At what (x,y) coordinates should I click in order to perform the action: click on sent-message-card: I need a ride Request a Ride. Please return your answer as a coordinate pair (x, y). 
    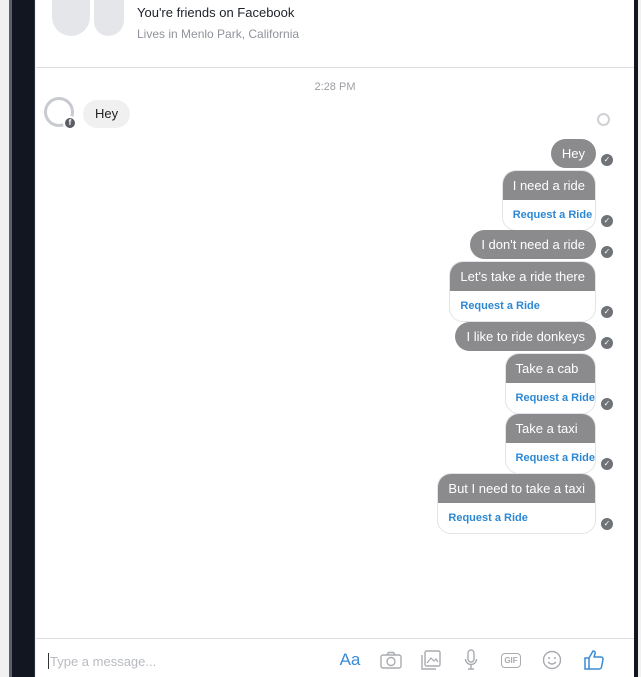
    Looking at the image, I should click on (548, 200).